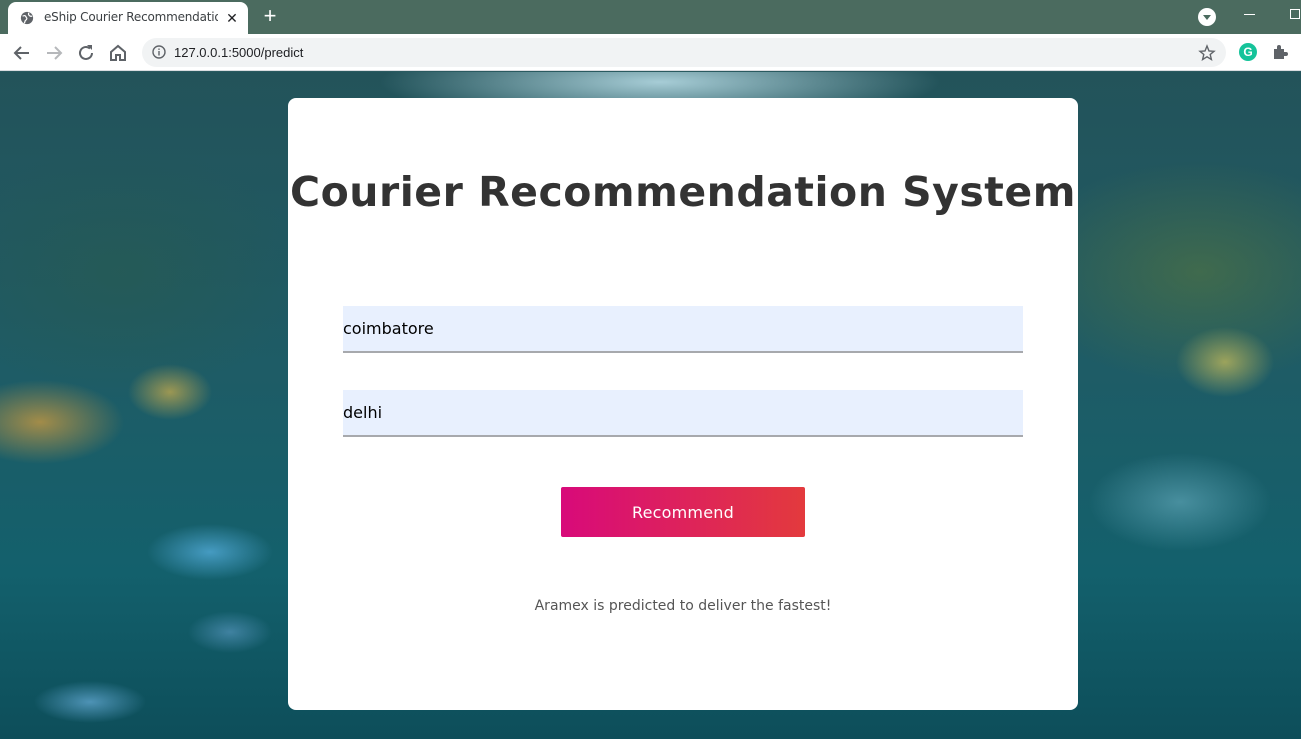 The height and width of the screenshot is (739, 1301). I want to click on forward-arrow-icon, so click(54, 53).